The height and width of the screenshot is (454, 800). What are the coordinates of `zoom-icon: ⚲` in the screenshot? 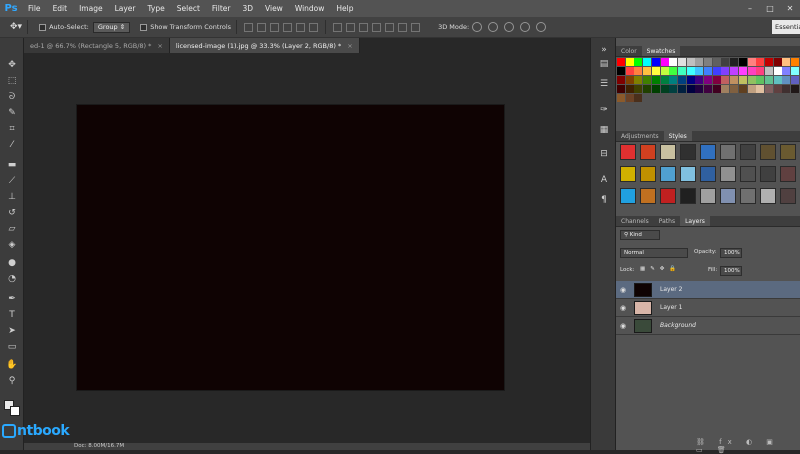 It's located at (12, 380).